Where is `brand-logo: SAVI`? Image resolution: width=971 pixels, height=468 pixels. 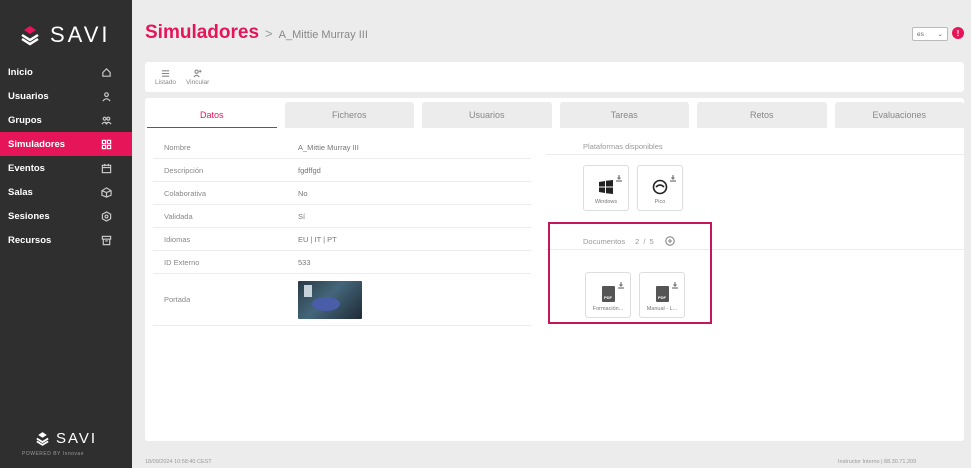 brand-logo: SAVI is located at coordinates (64, 35).